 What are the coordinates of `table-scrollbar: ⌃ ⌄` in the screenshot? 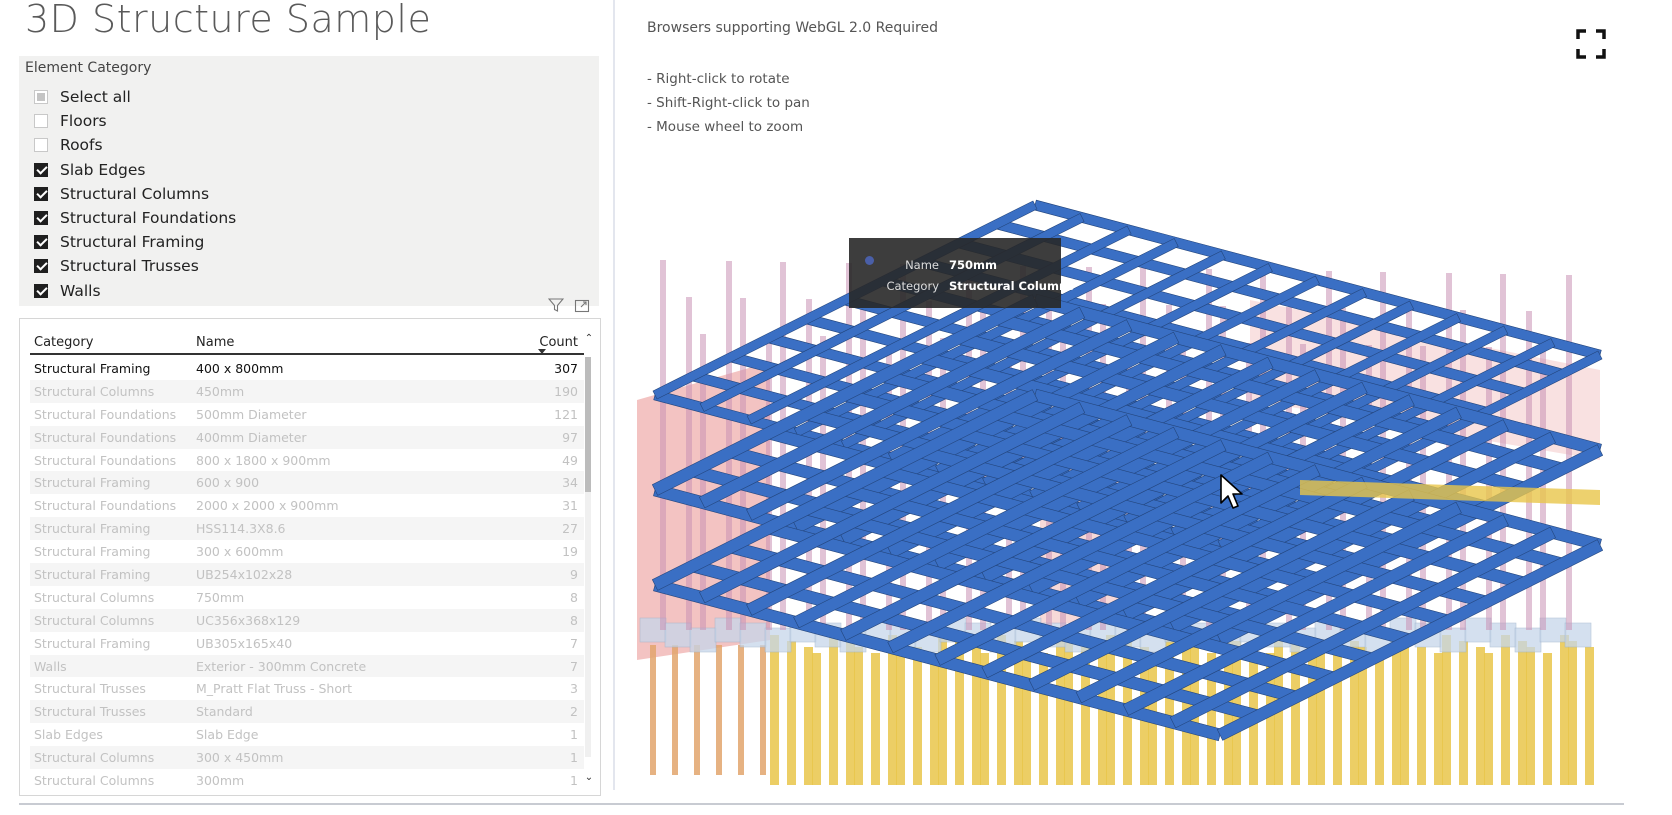 It's located at (588, 558).